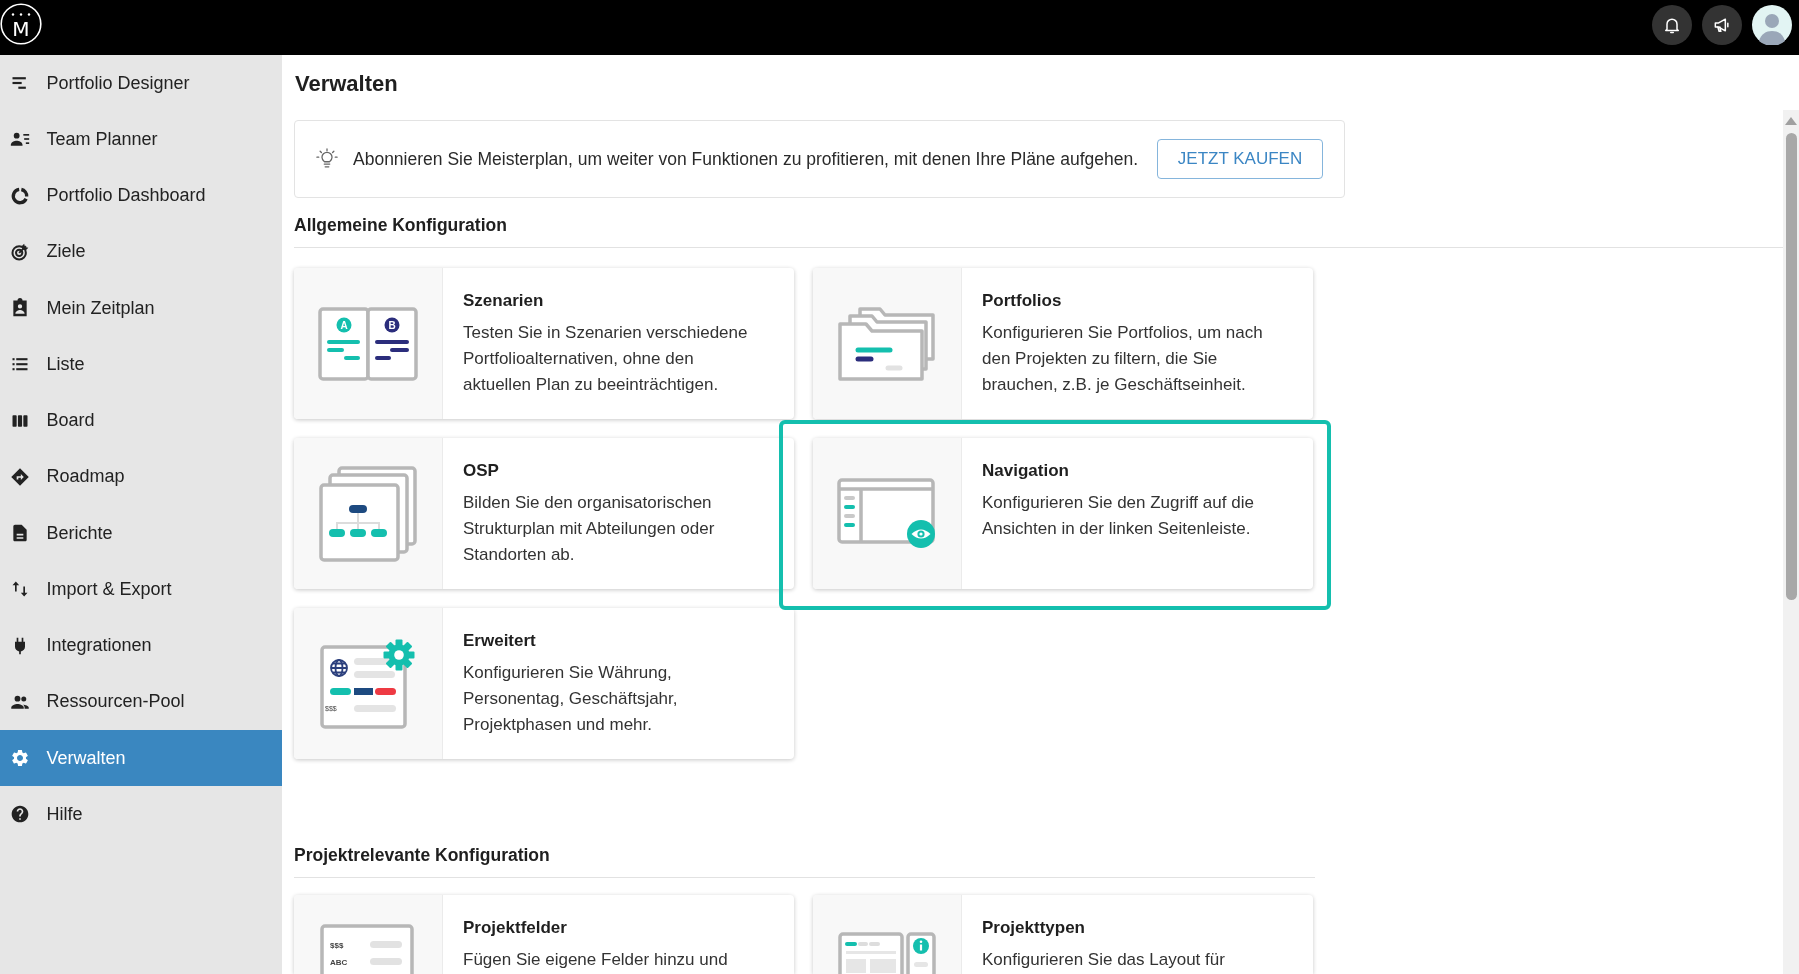  Describe the element at coordinates (571, 699) in the screenshot. I see `card-description: Konfigurieren Sie Währung, Personentag, Geschäftsjahr, Projektphasen und mehr.` at that location.